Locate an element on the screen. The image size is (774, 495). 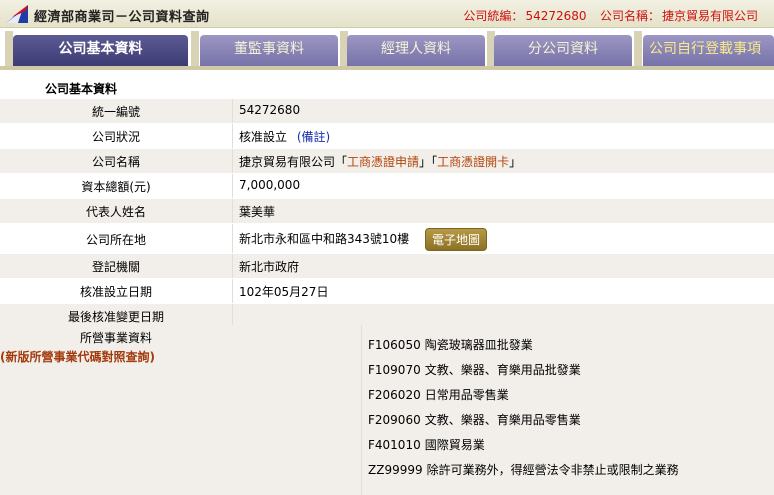
address-value: 新北市永和區中和路343號10樓 is located at coordinates (324, 239).